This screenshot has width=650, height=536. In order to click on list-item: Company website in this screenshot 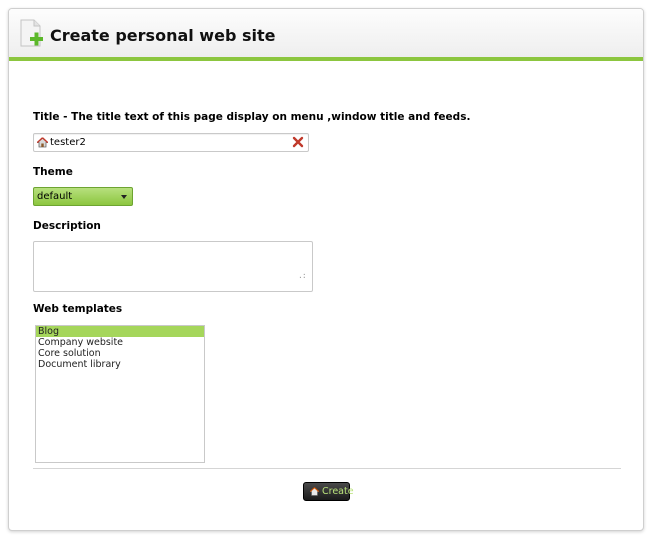, I will do `click(120, 342)`.